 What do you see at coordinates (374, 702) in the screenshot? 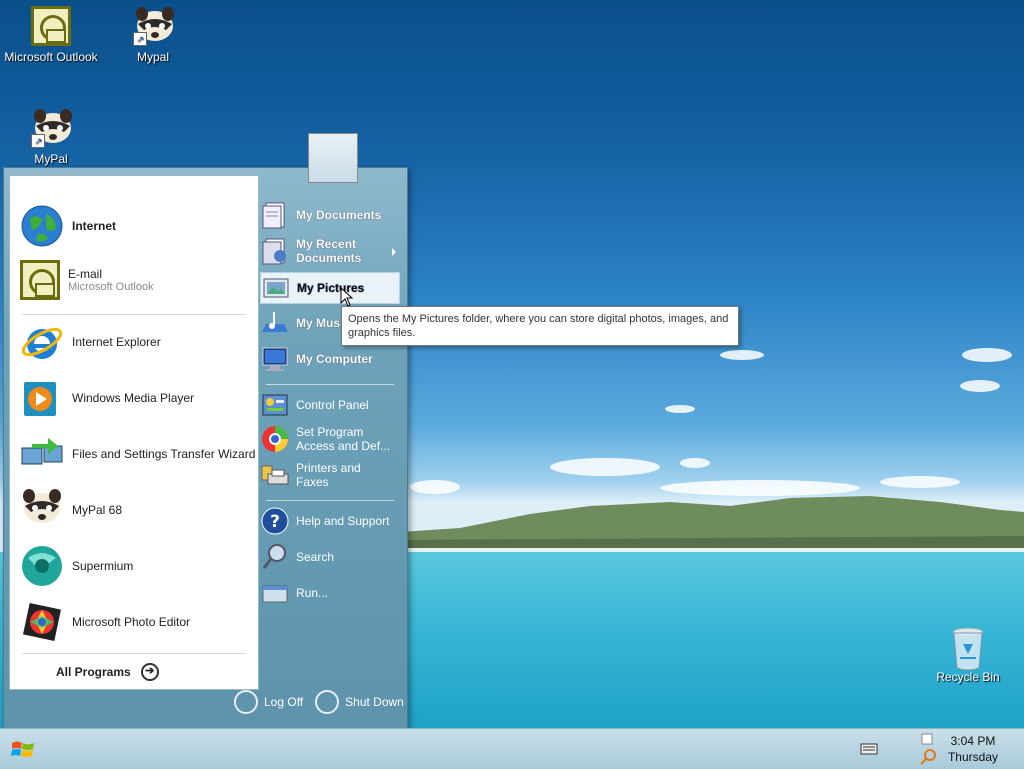
I see `shut-down-label: Shut Down` at bounding box center [374, 702].